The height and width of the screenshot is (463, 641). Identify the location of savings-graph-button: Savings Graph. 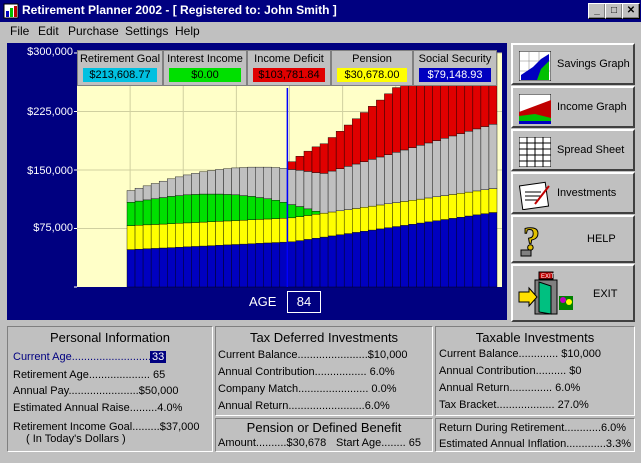
(573, 64).